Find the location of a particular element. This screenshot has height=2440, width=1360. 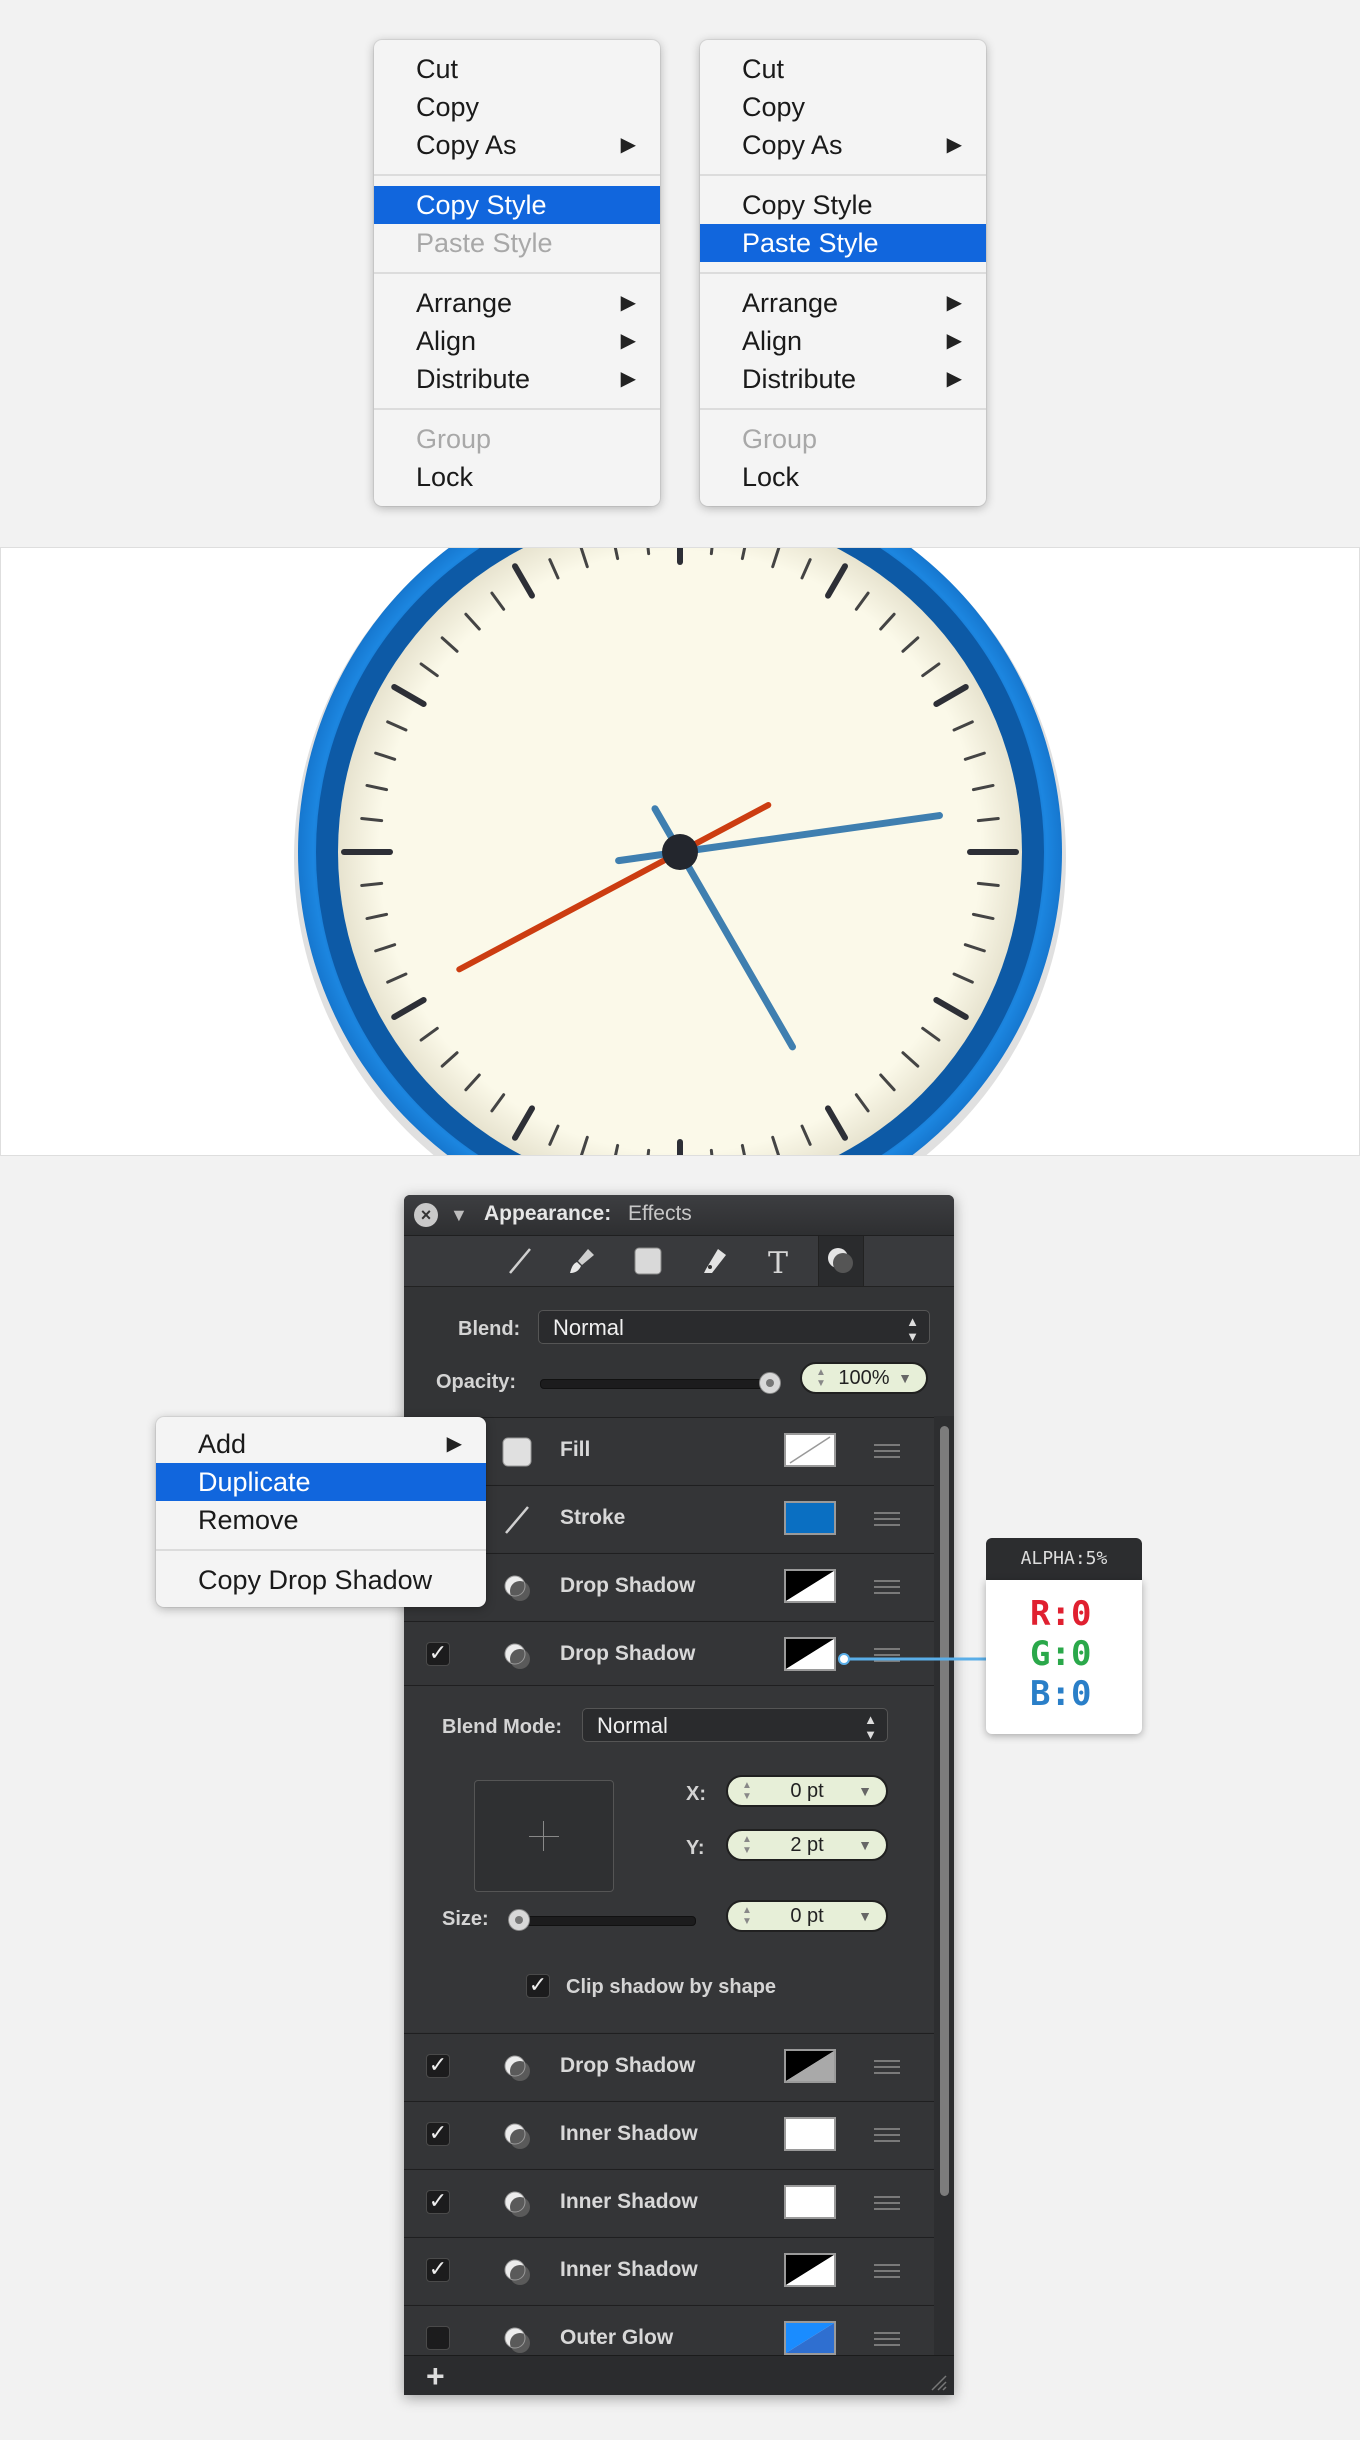

menu-item-label: Group is located at coordinates (454, 439).